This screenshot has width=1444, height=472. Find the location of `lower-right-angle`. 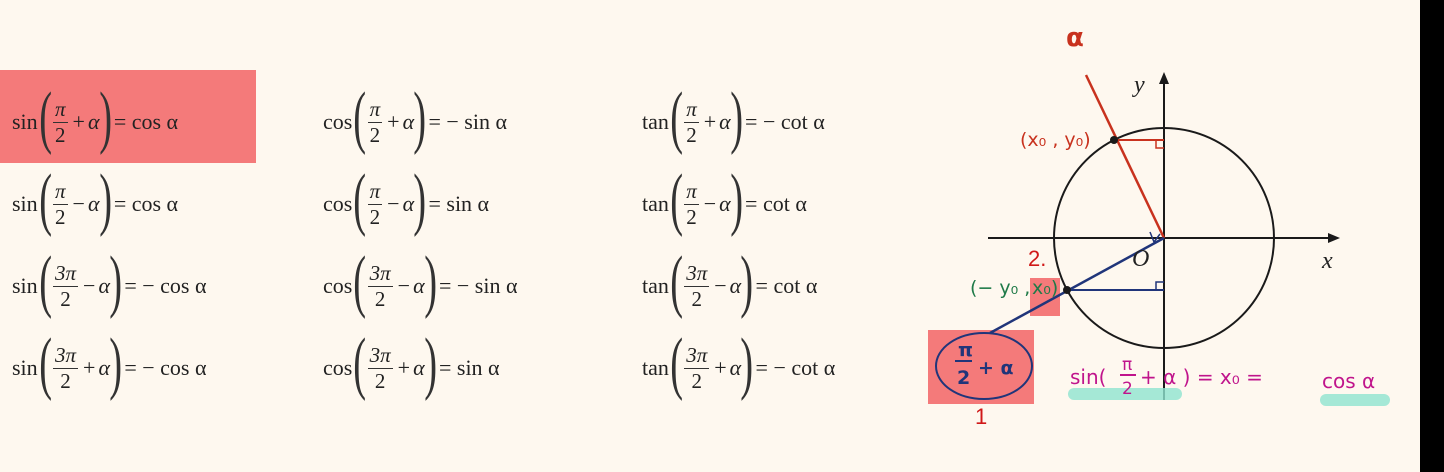

lower-right-angle is located at coordinates (1159, 285).